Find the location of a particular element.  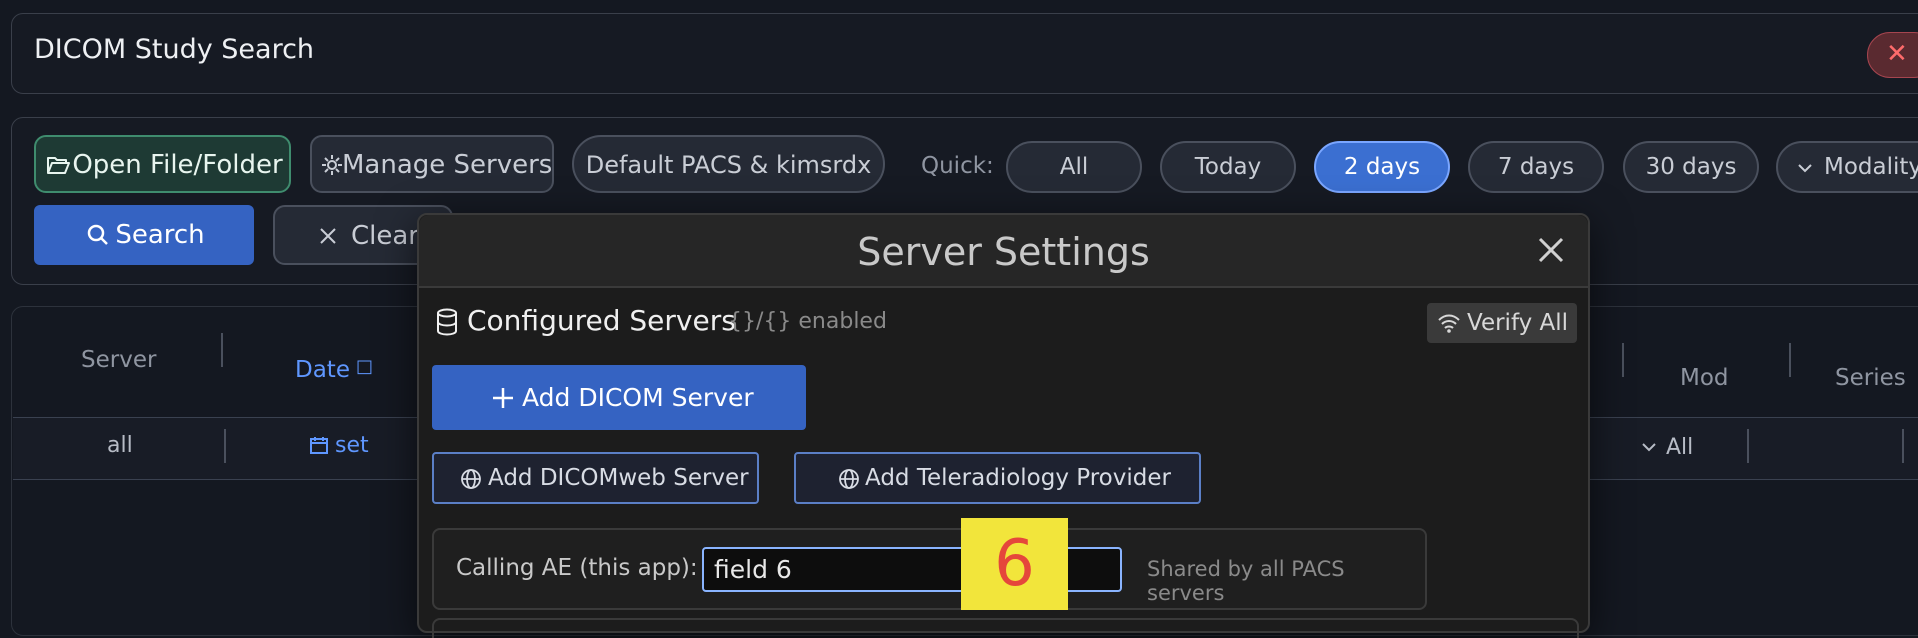

quick-2-days-pill: 2 days is located at coordinates (1382, 167).